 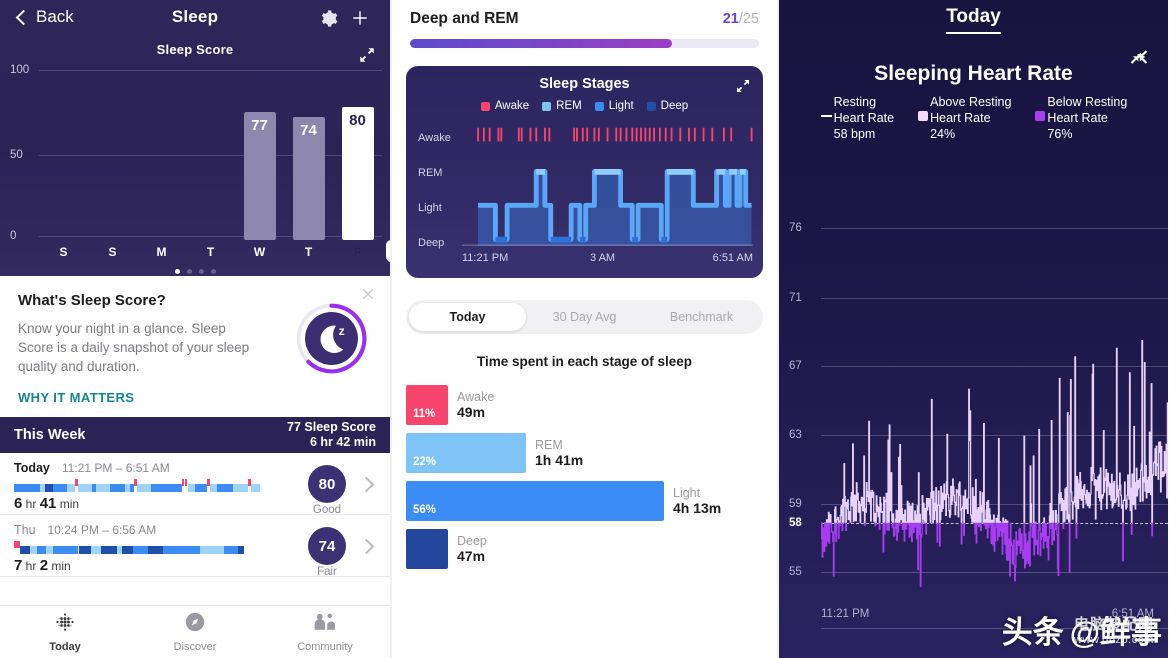 I want to click on expand-icon, so click(x=743, y=86).